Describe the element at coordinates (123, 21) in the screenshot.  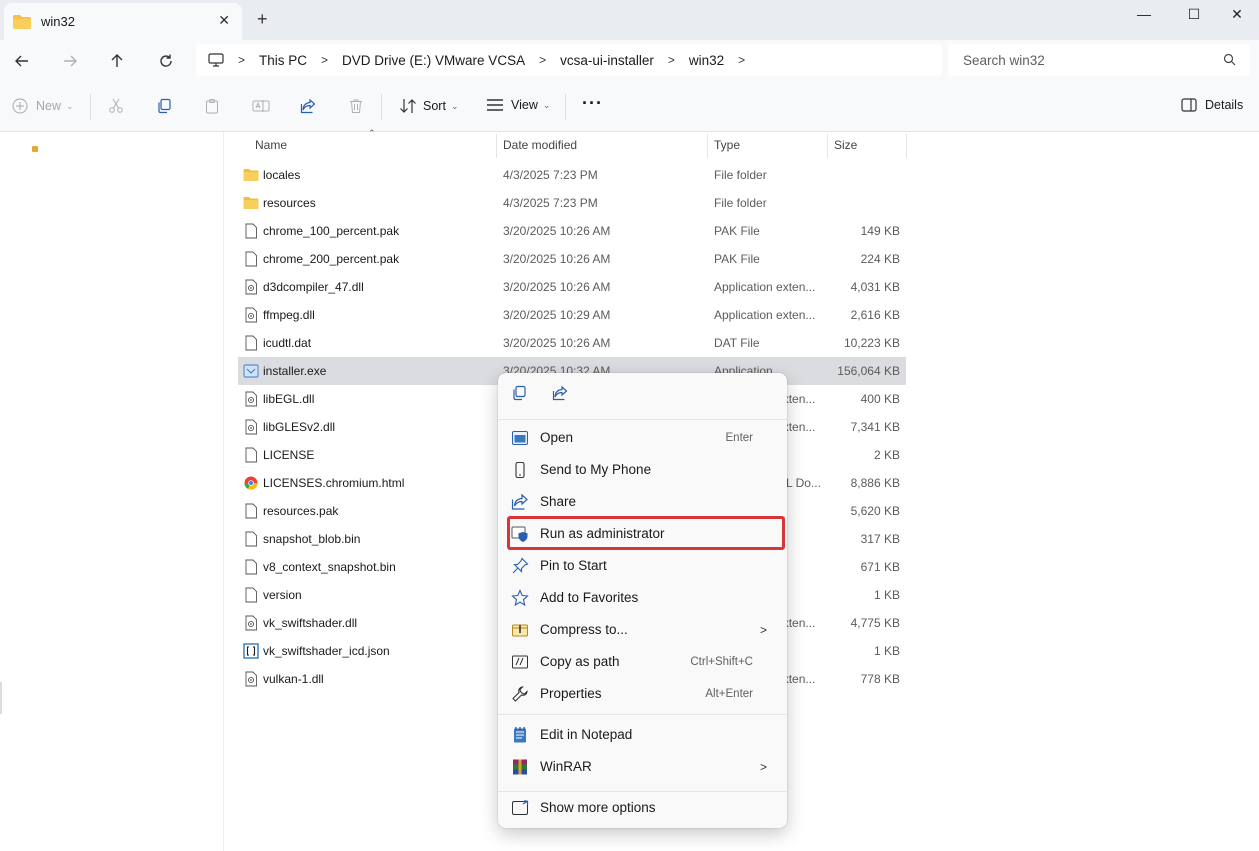
I see `tab-win32: win32 ✕` at that location.